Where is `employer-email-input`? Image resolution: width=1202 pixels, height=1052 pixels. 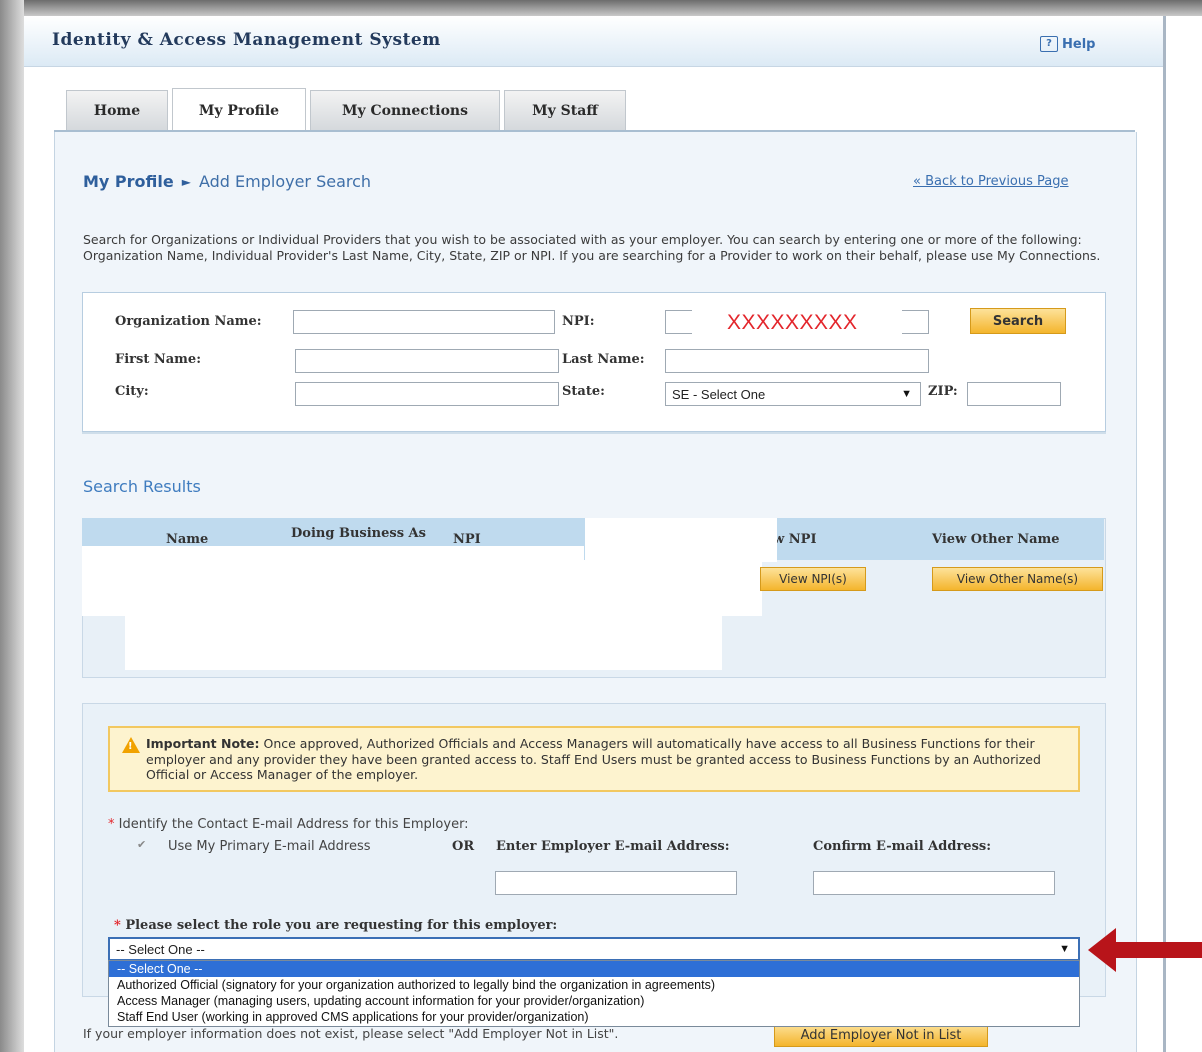
employer-email-input is located at coordinates (616, 883).